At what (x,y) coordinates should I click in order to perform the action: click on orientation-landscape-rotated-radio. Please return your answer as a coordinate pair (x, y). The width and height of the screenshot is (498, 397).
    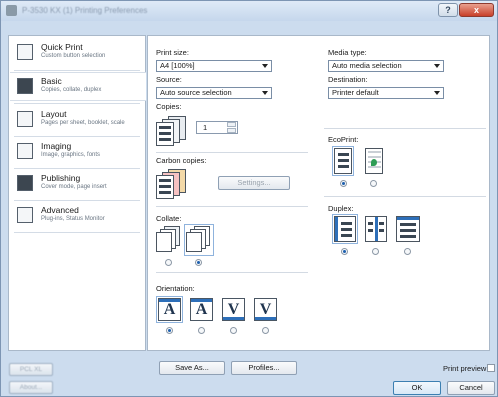
    Looking at the image, I should click on (265, 330).